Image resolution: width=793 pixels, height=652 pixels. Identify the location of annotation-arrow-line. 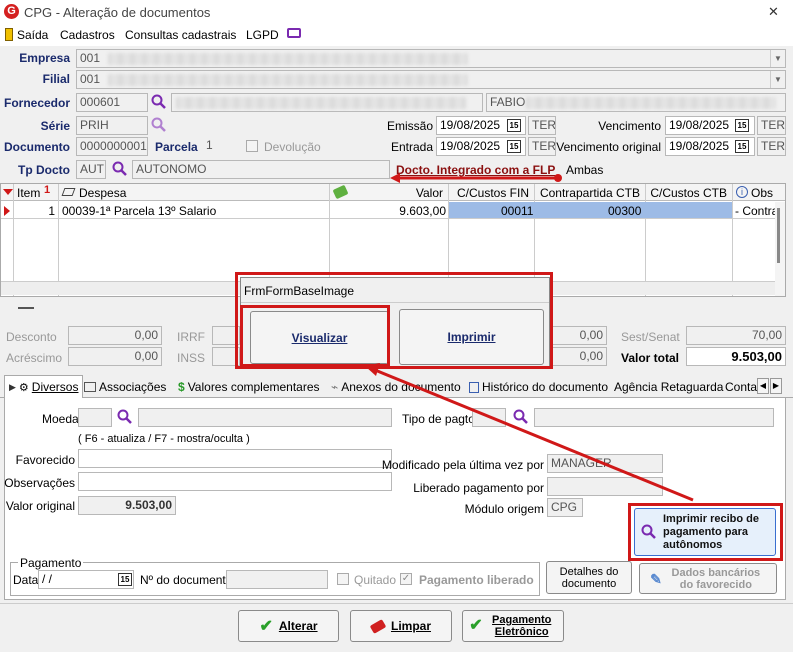
(534, 435).